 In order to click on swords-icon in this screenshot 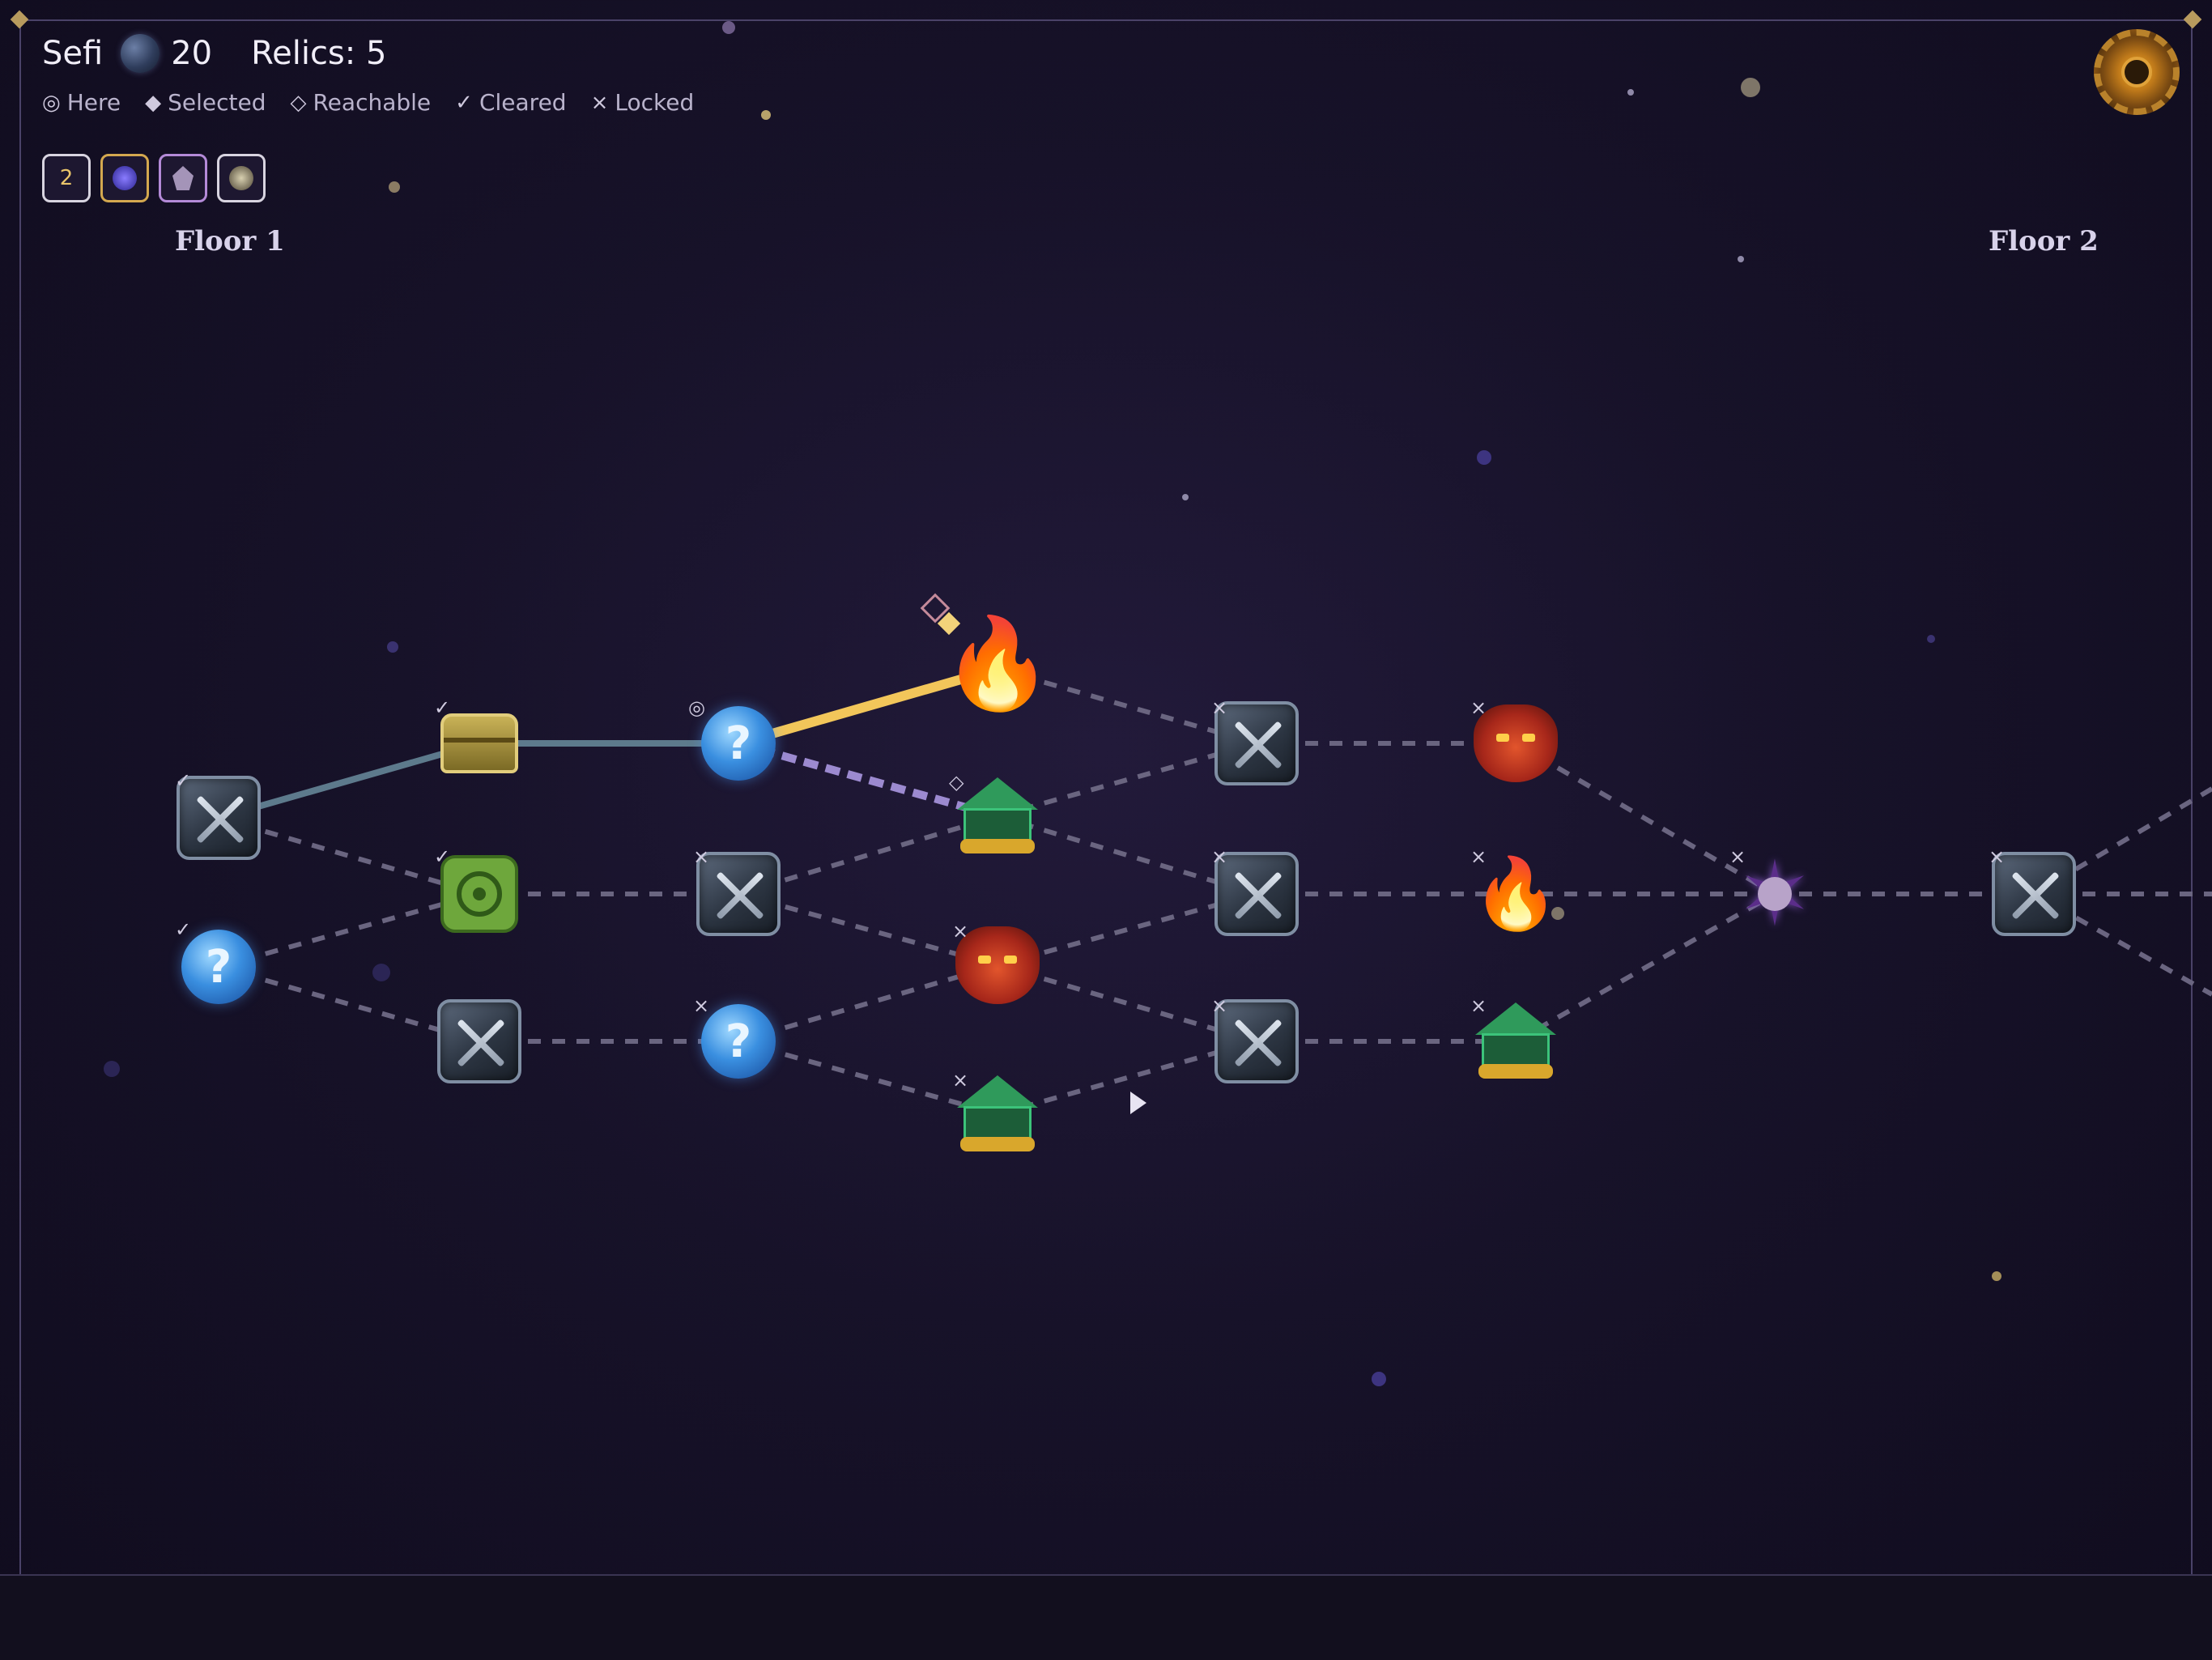, I will do `click(479, 1041)`.